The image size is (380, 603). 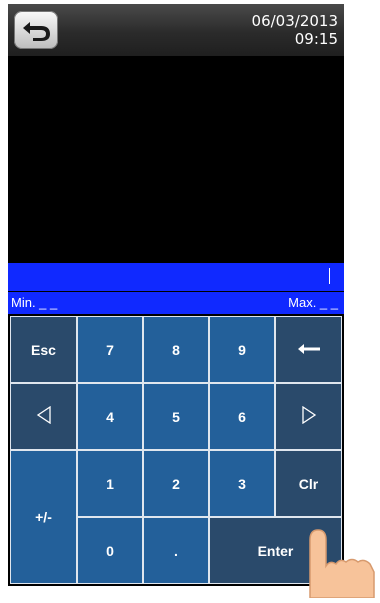 I want to click on key-1: 1, so click(x=110, y=483).